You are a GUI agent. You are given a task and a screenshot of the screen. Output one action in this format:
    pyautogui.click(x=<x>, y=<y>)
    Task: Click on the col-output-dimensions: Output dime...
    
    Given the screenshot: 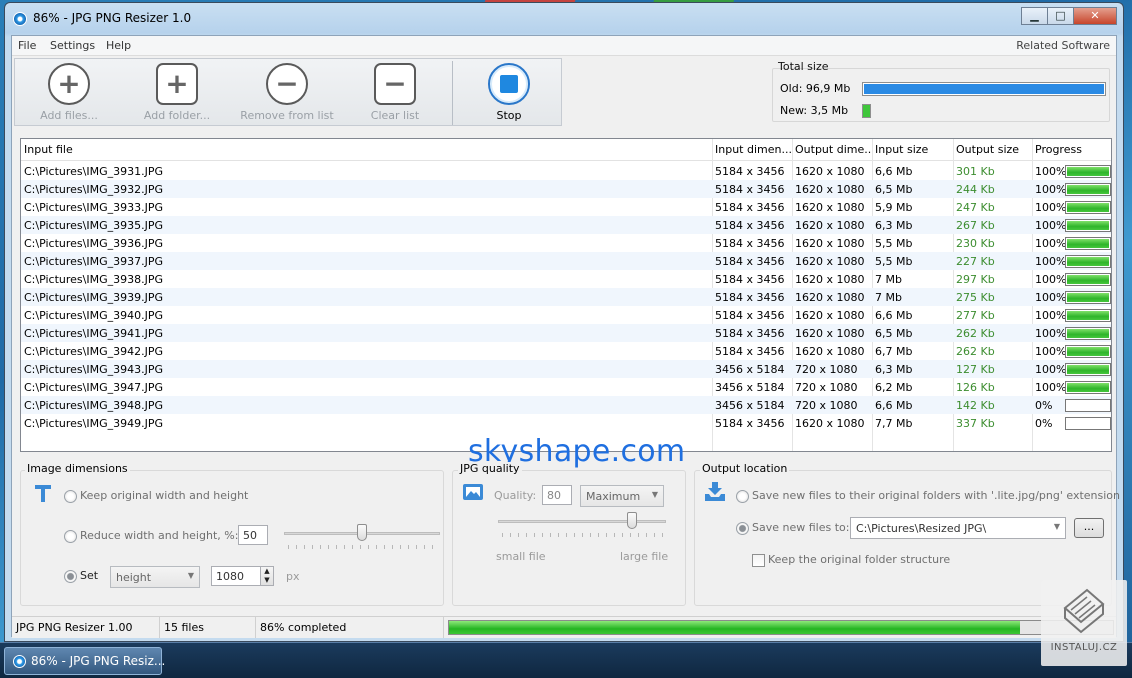 What is the action you would take?
    pyautogui.click(x=833, y=149)
    